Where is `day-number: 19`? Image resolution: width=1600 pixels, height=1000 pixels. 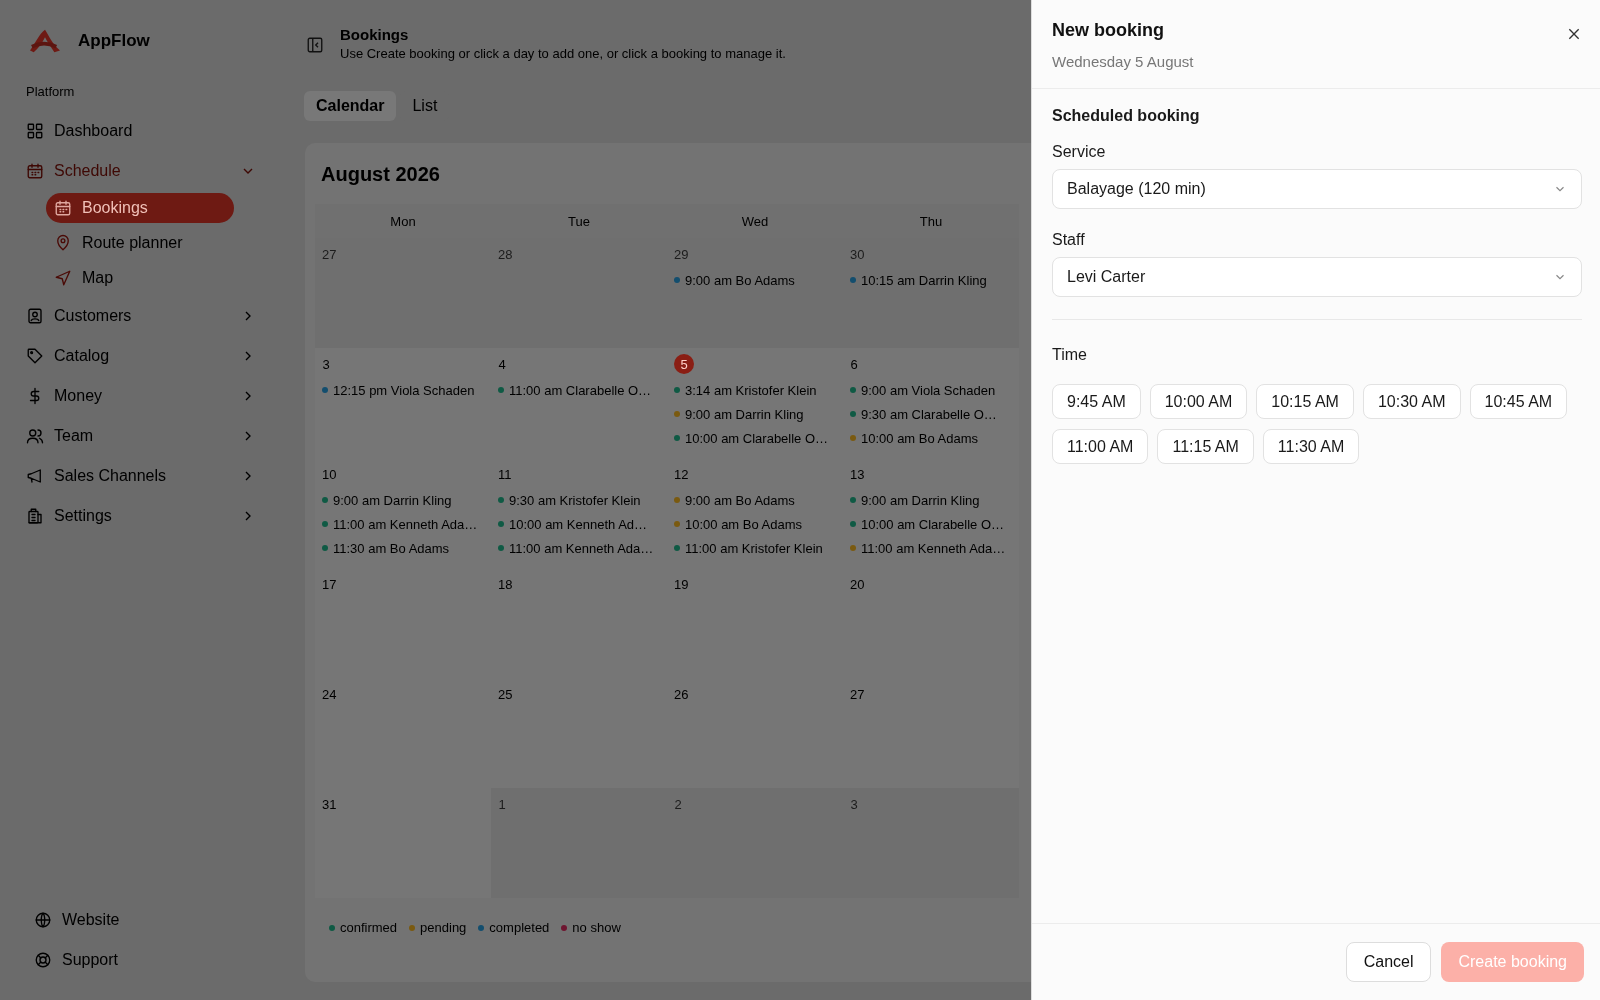 day-number: 19 is located at coordinates (681, 584).